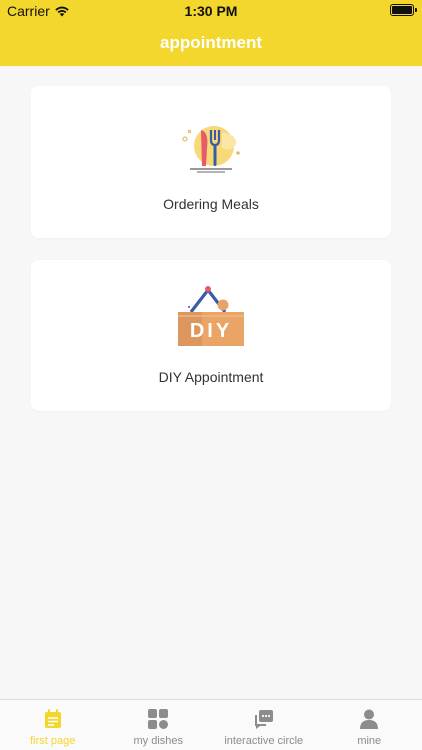 This screenshot has height=750, width=422. Describe the element at coordinates (211, 148) in the screenshot. I see `fork-knife-icon` at that location.